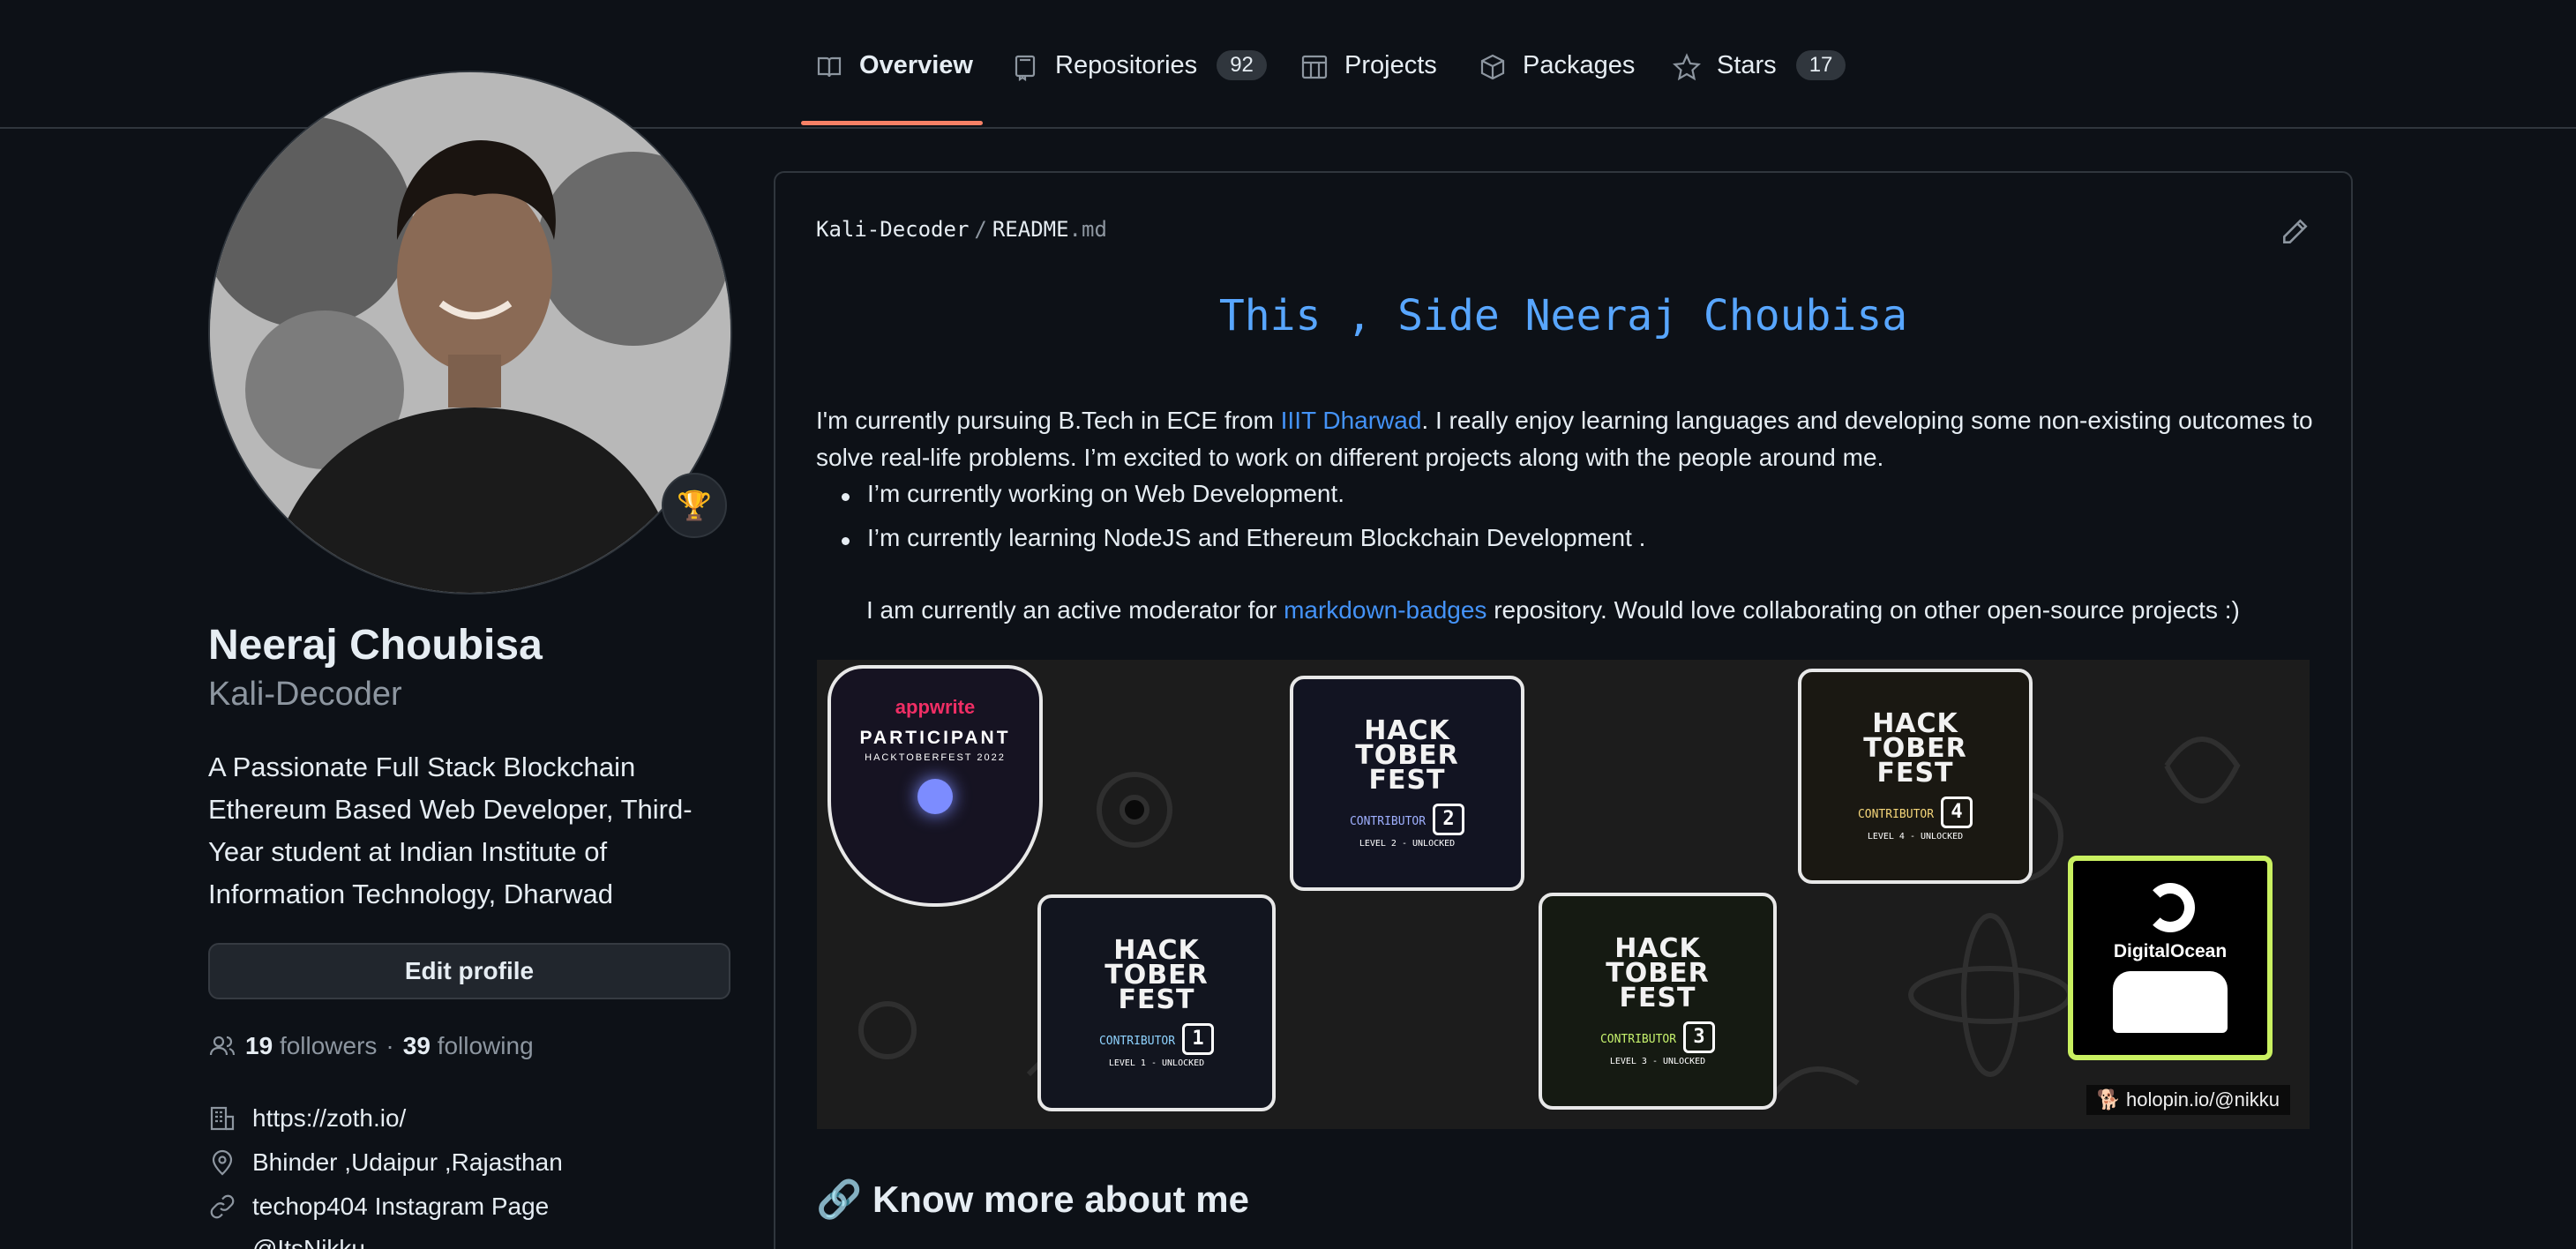 Image resolution: width=2576 pixels, height=1249 pixels. What do you see at coordinates (259, 1045) in the screenshot?
I see `followers-count: 19` at bounding box center [259, 1045].